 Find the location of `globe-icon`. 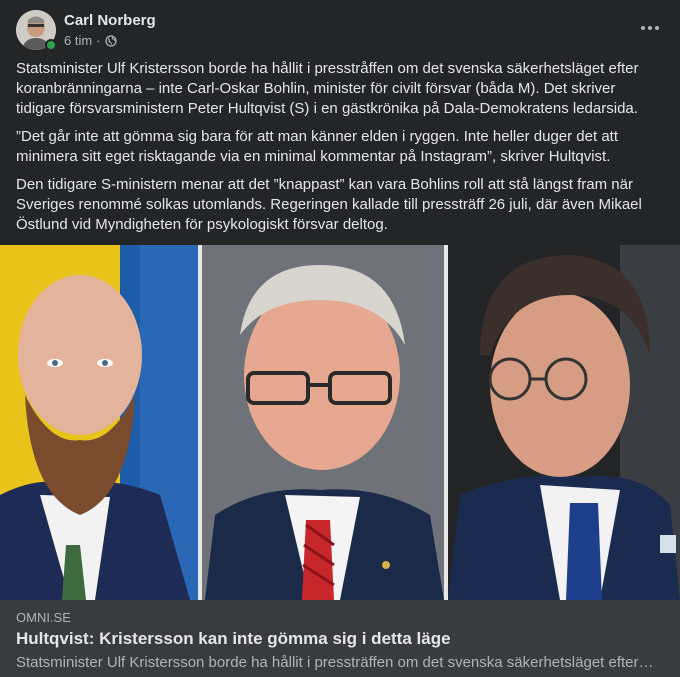

globe-icon is located at coordinates (110, 40).